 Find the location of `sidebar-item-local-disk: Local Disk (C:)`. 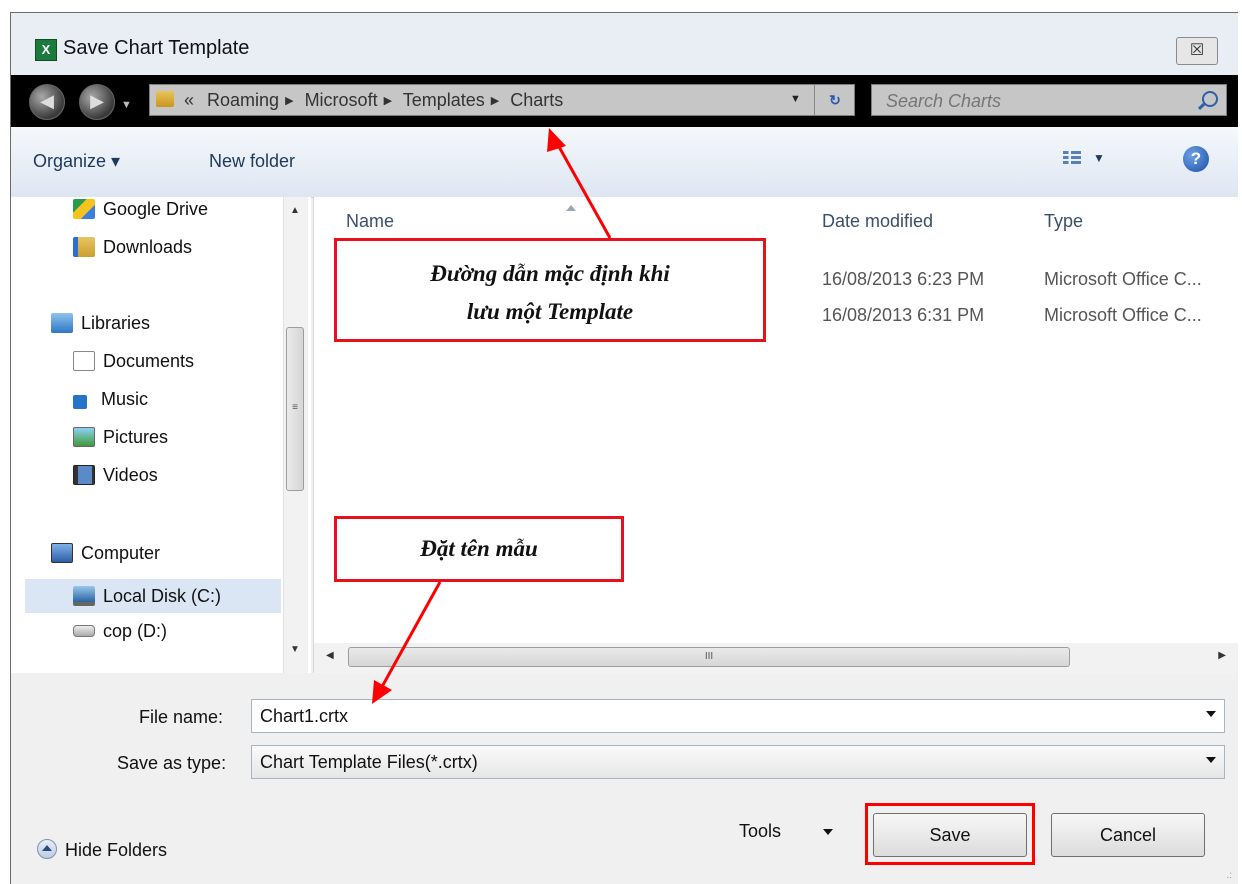

sidebar-item-local-disk: Local Disk (C:) is located at coordinates (153, 596).